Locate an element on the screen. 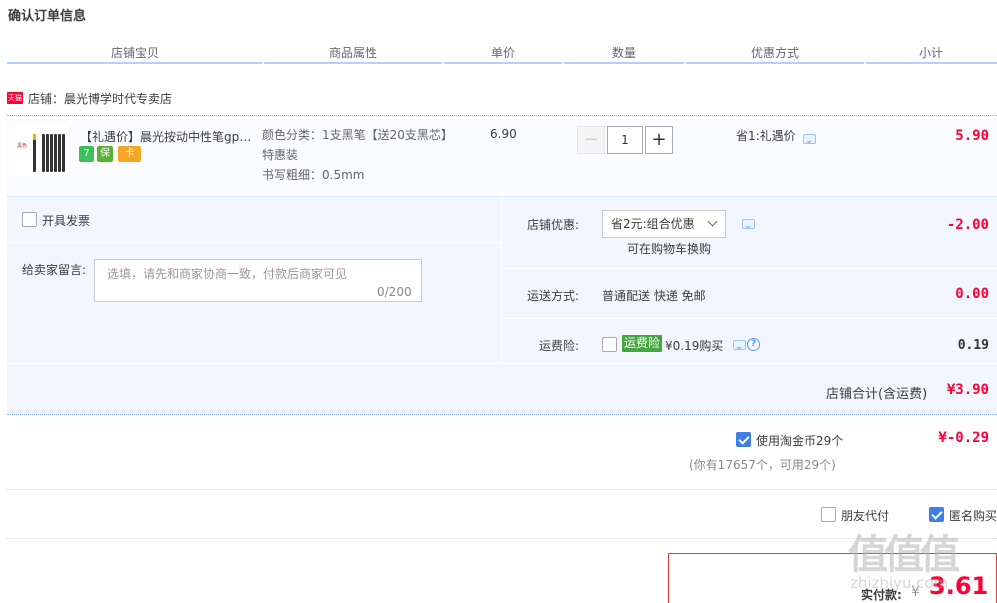  invoice-checkbox is located at coordinates (29, 219).